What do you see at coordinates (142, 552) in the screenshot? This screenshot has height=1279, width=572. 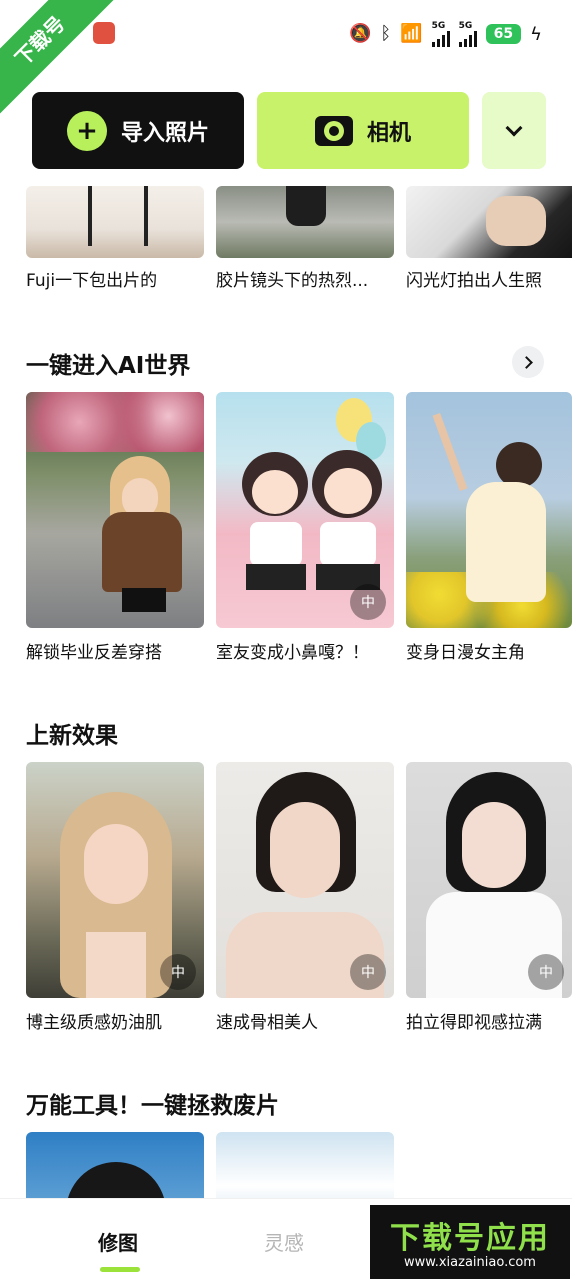 I see `image-jacket` at bounding box center [142, 552].